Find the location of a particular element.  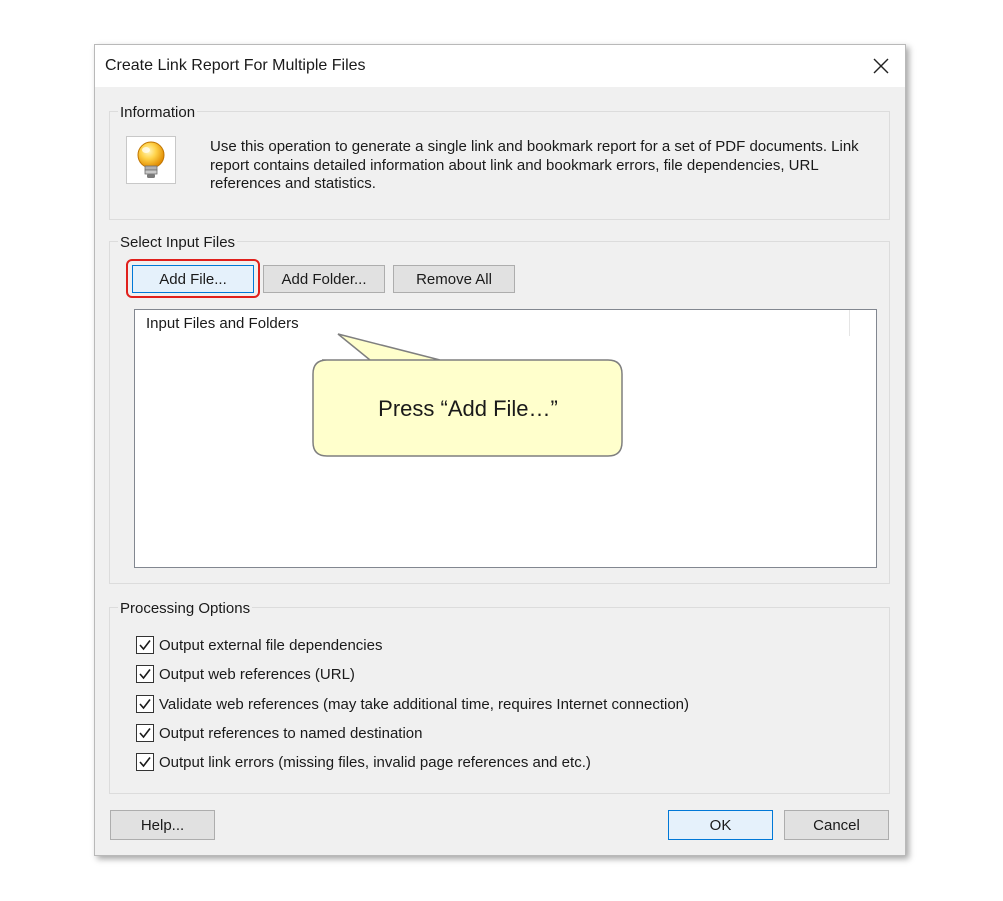

callout-text: Press “Add File…” is located at coordinates (468, 408).